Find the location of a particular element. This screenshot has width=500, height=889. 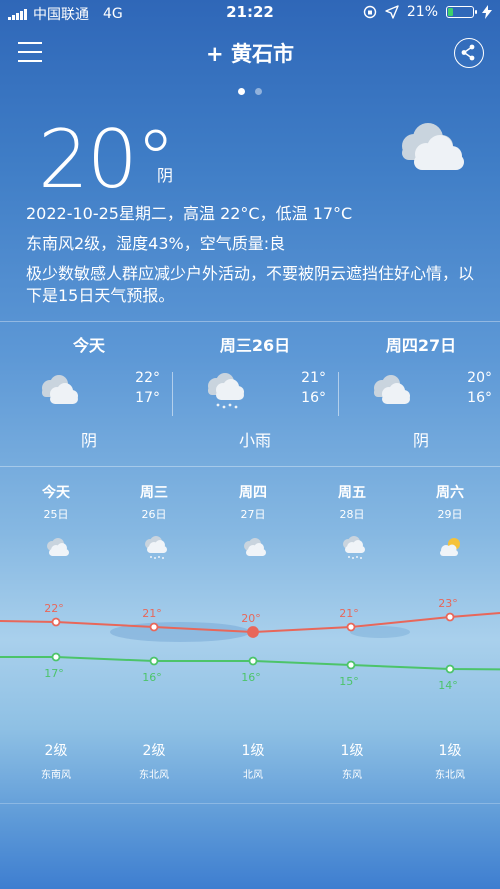

location-icon is located at coordinates (392, 12).